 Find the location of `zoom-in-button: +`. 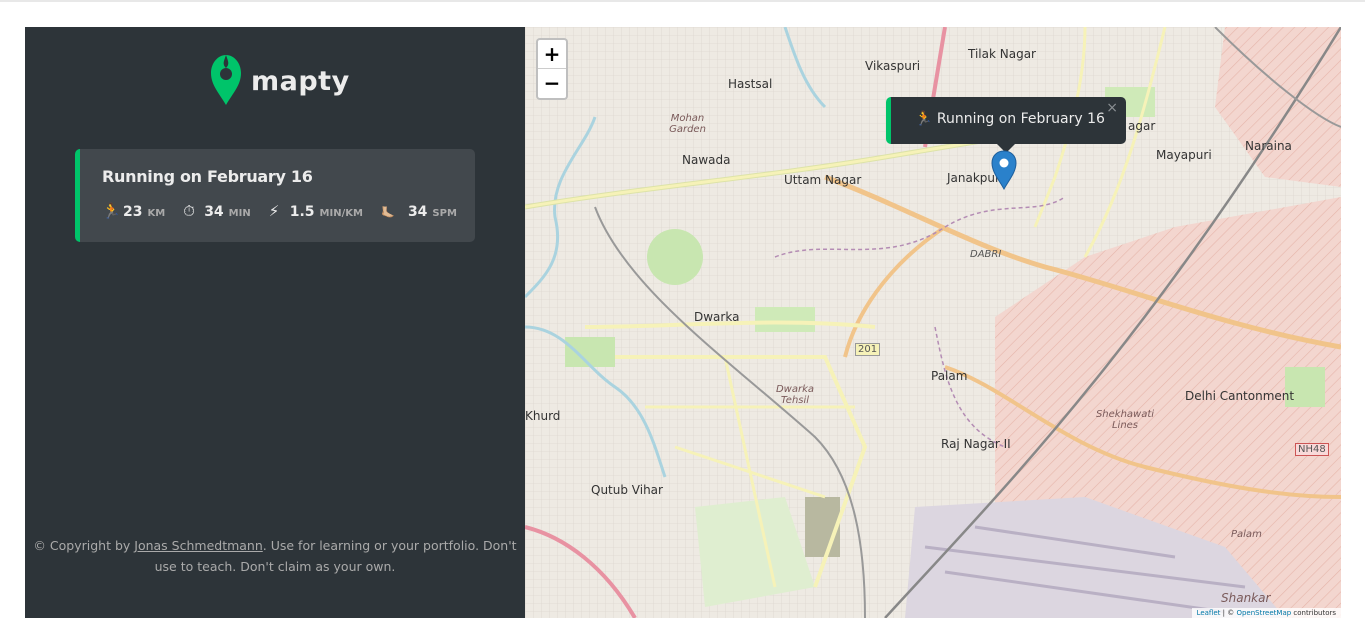

zoom-in-button: + is located at coordinates (552, 54).